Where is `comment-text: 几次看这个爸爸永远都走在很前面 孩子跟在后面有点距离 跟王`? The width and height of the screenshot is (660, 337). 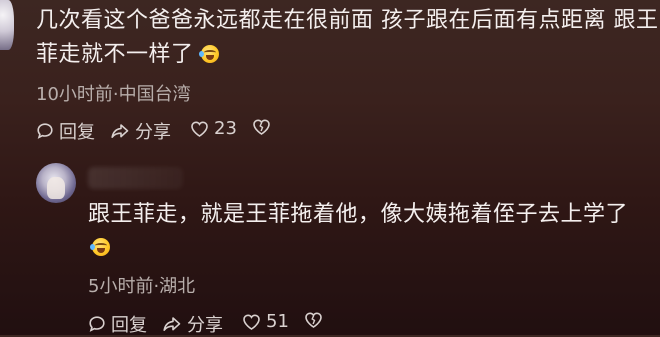
comment-text: 几次看这个爸爸永远都走在很前面 孩子跟在后面有点距离 跟王 is located at coordinates (347, 20).